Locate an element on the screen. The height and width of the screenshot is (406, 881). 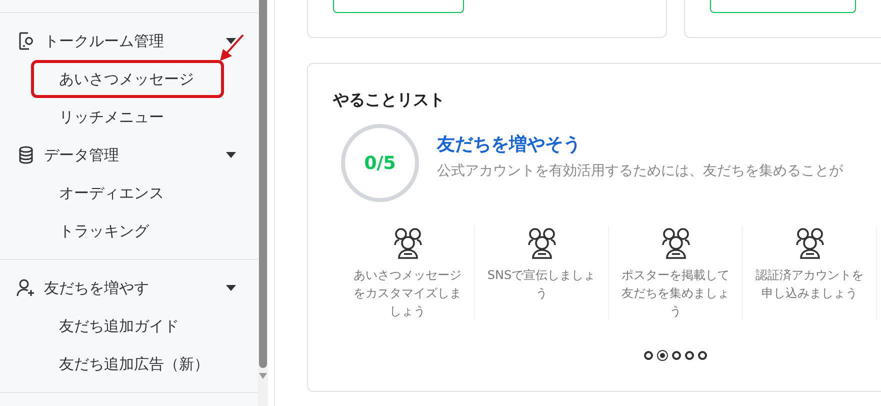
task-card: あいさつメッセージをカスタマイズしましょう is located at coordinates (408, 273).